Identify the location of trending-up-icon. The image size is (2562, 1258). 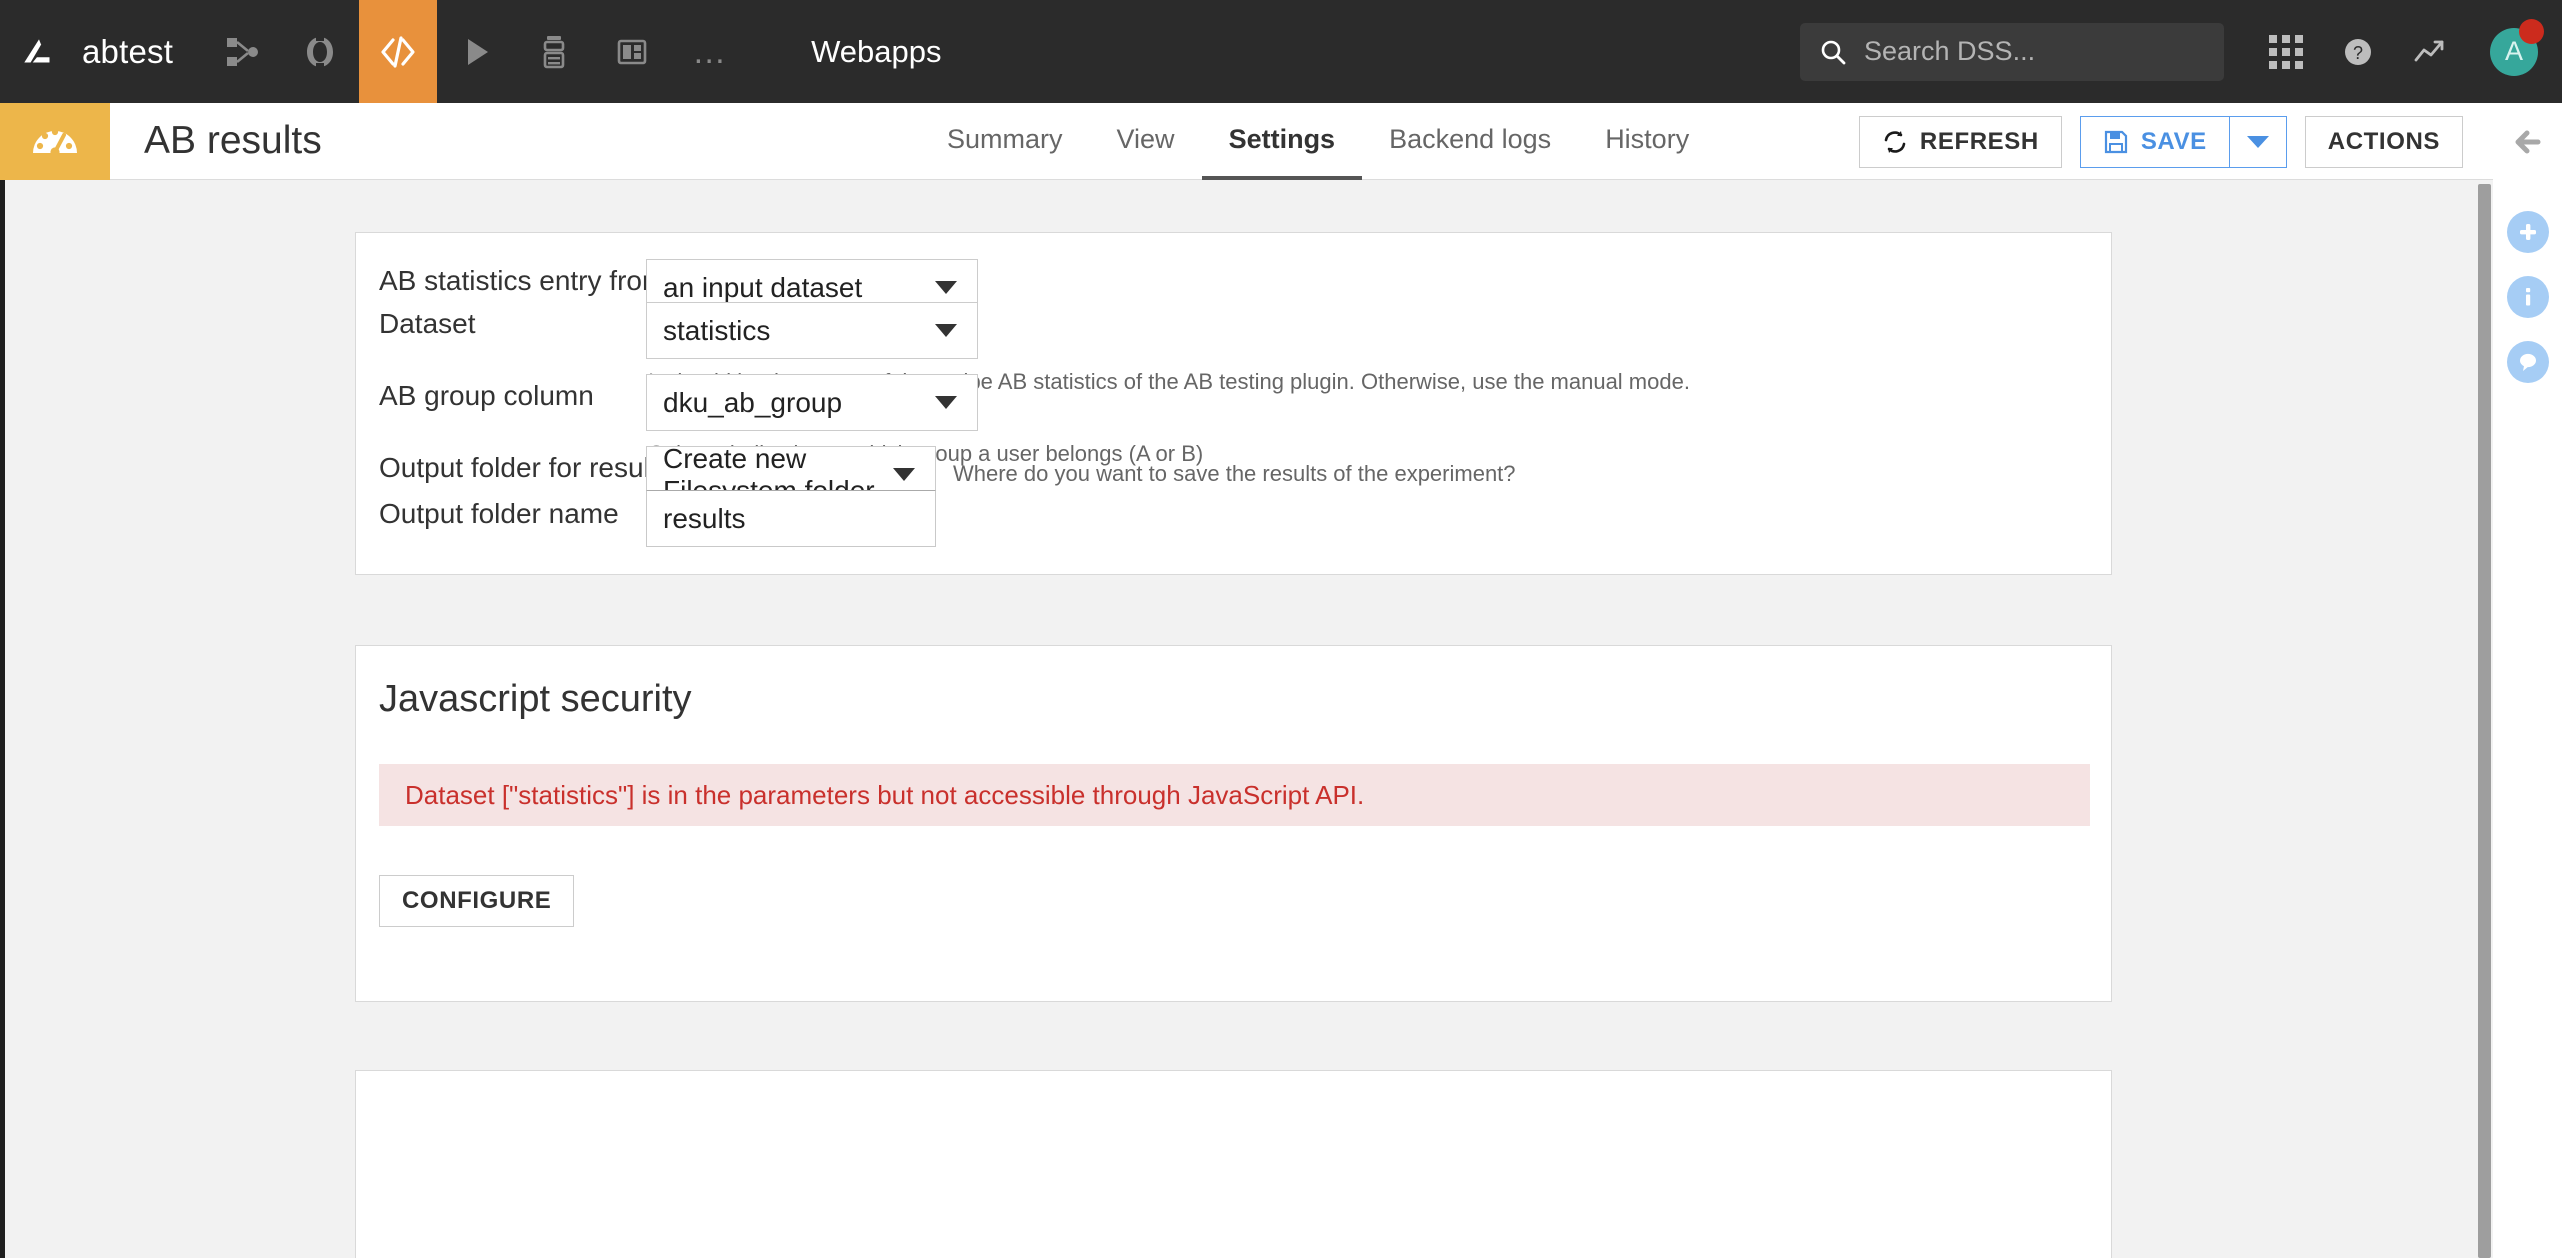
(2430, 51).